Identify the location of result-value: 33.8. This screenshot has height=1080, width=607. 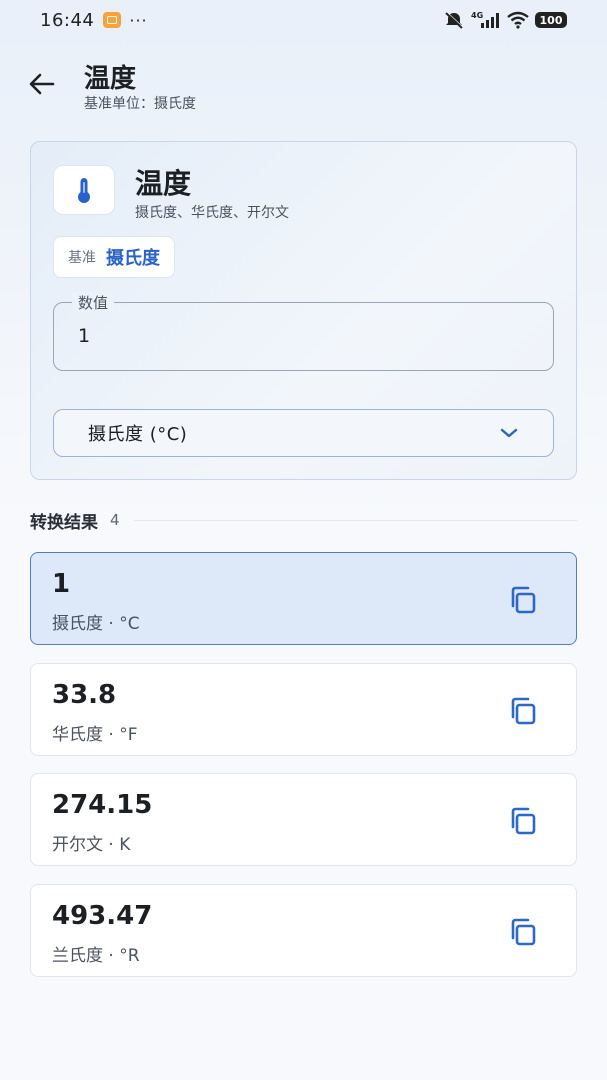
(84, 695).